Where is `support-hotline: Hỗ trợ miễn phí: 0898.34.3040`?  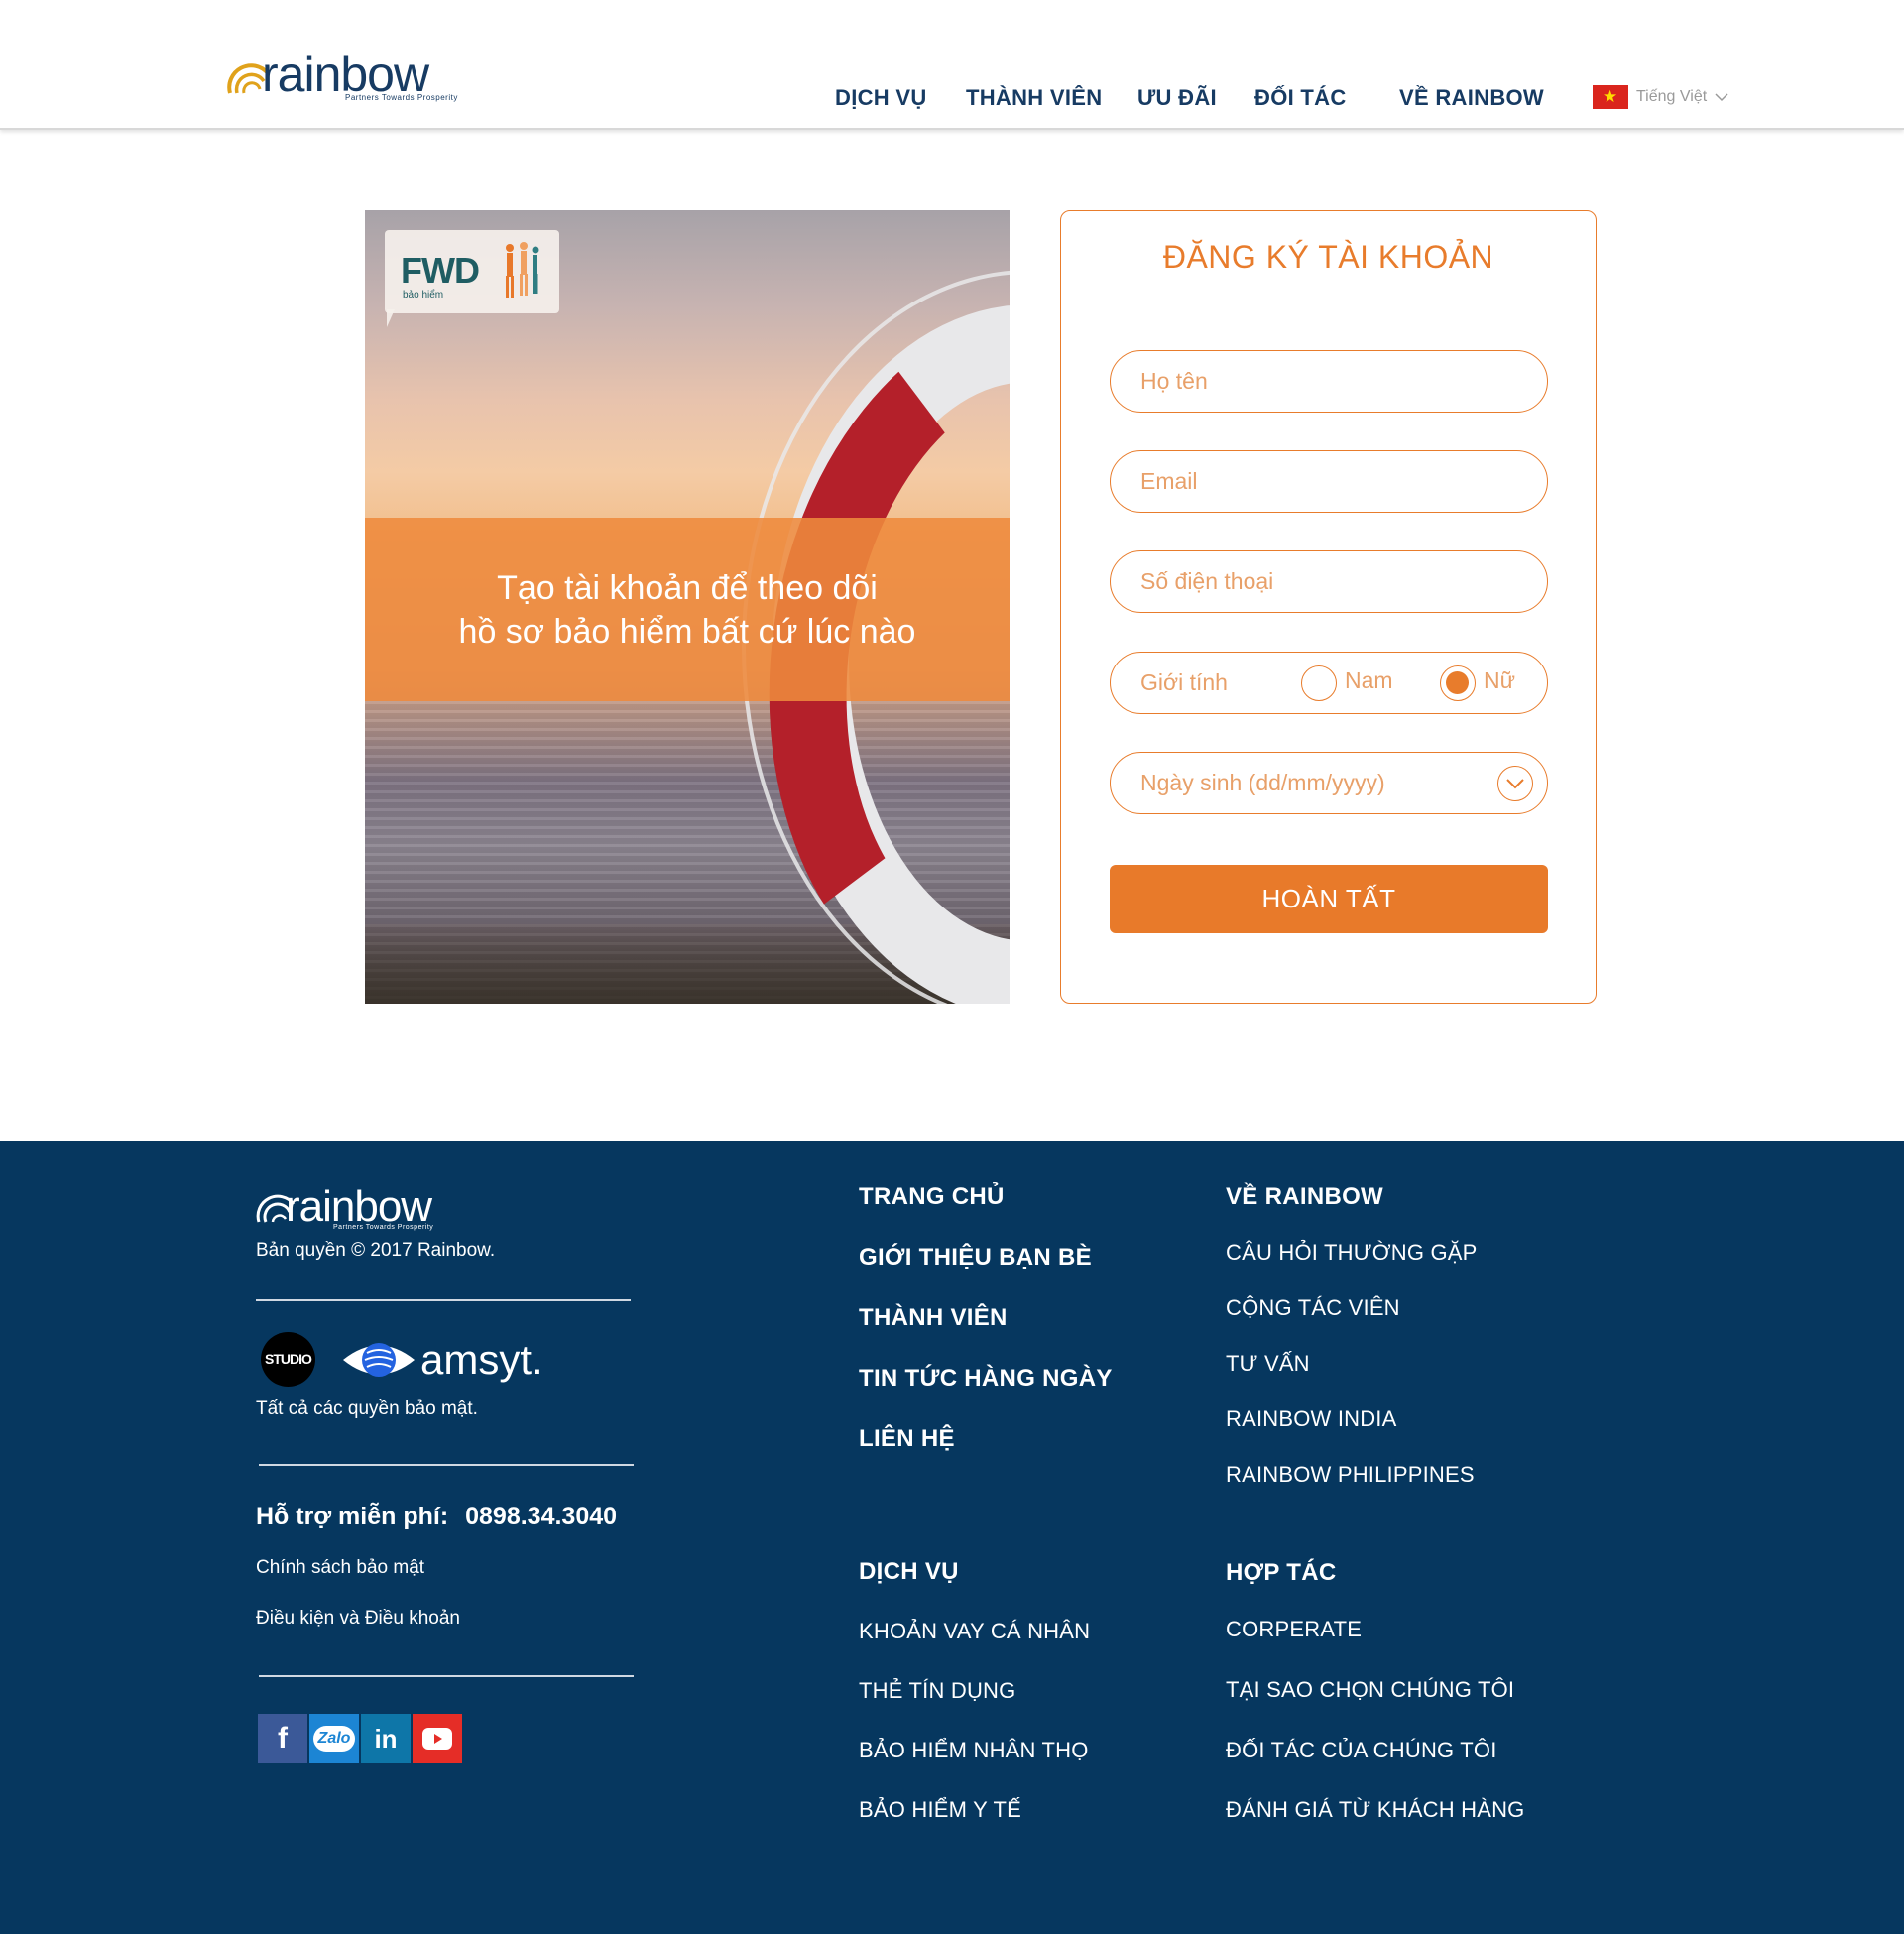 support-hotline: Hỗ trợ miễn phí: 0898.34.3040 is located at coordinates (436, 1517).